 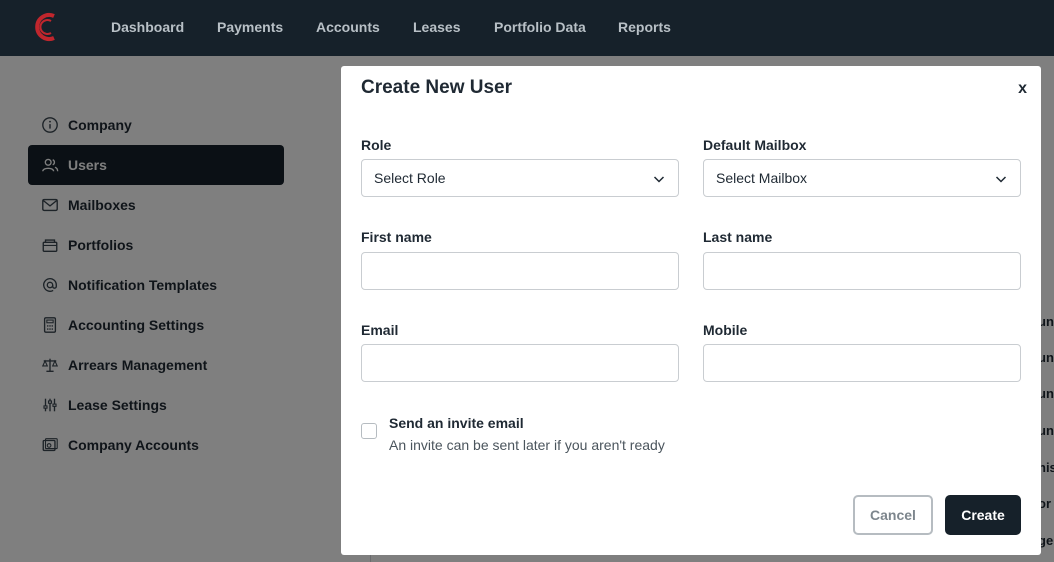 What do you see at coordinates (410, 178) in the screenshot?
I see `role-select-value: Select Role` at bounding box center [410, 178].